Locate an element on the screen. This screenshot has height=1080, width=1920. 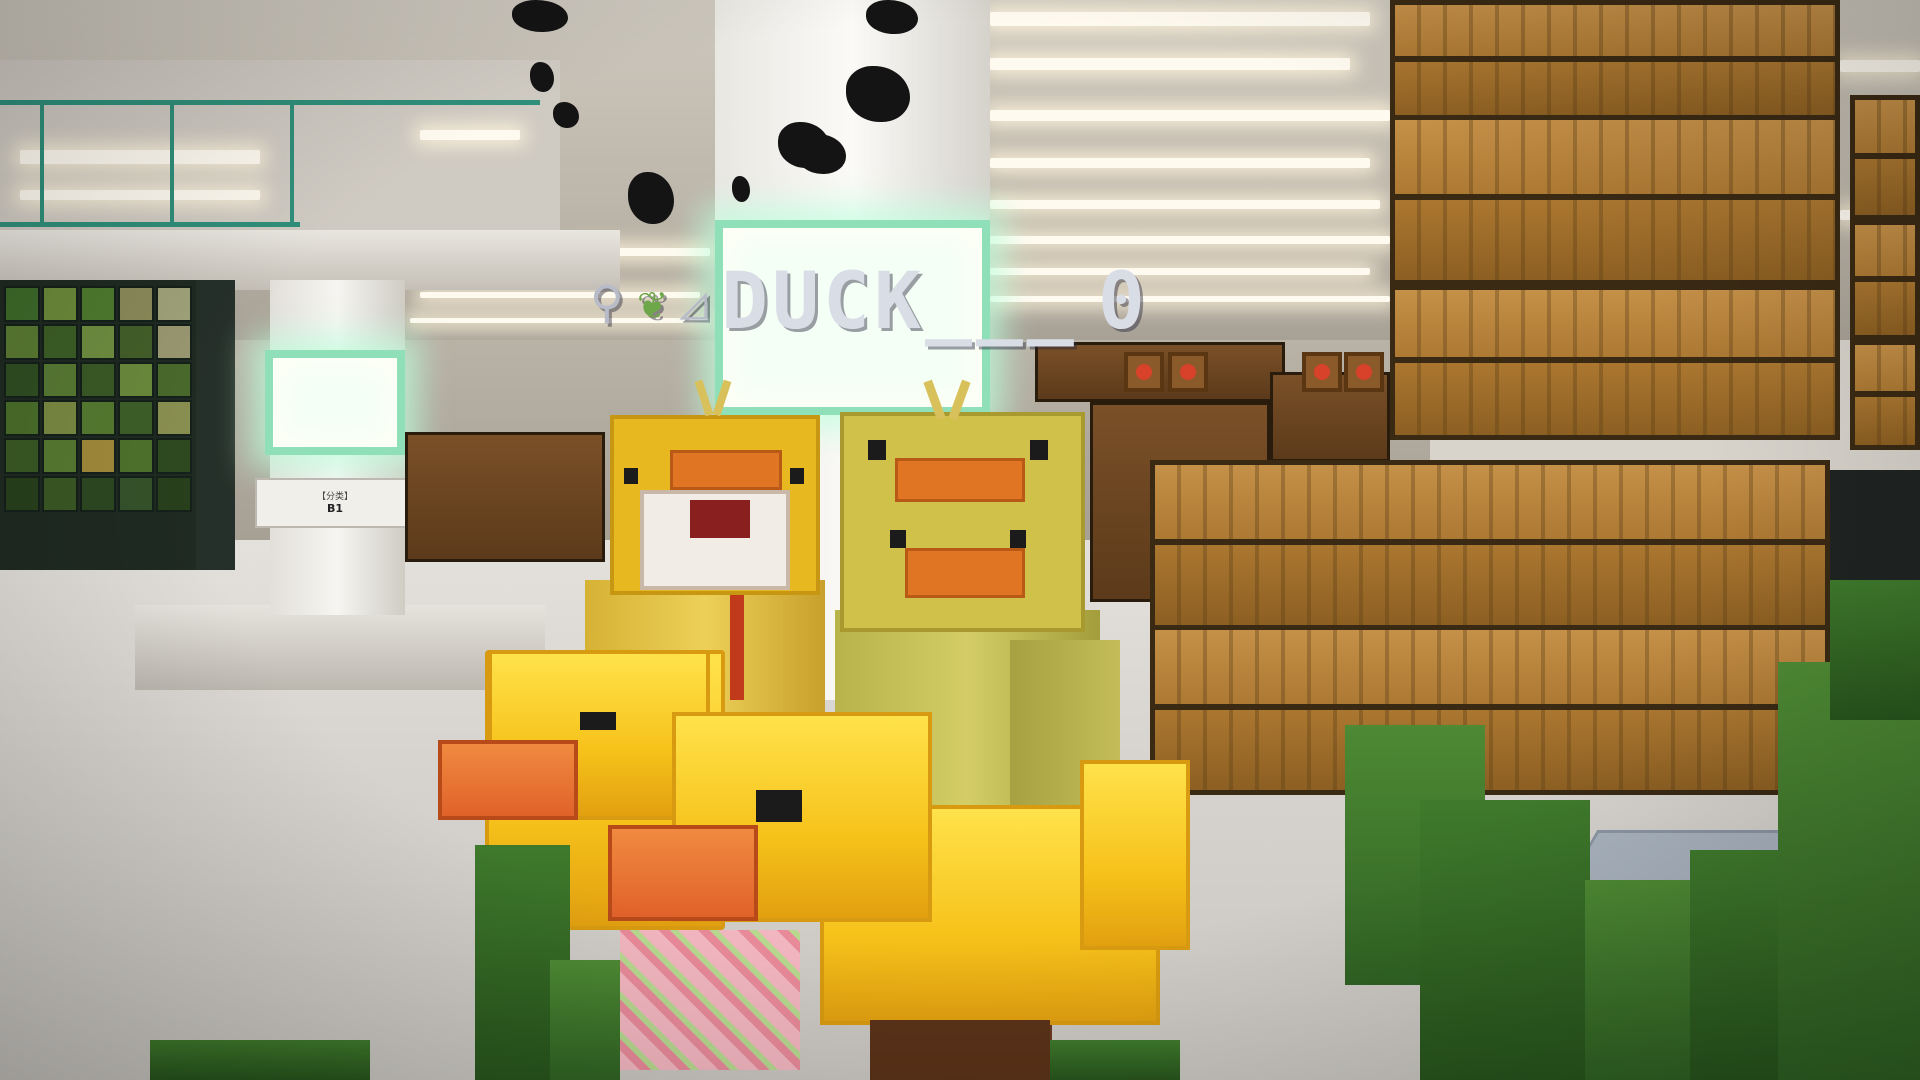
player-name: DUCK___ is located at coordinates (899, 302).